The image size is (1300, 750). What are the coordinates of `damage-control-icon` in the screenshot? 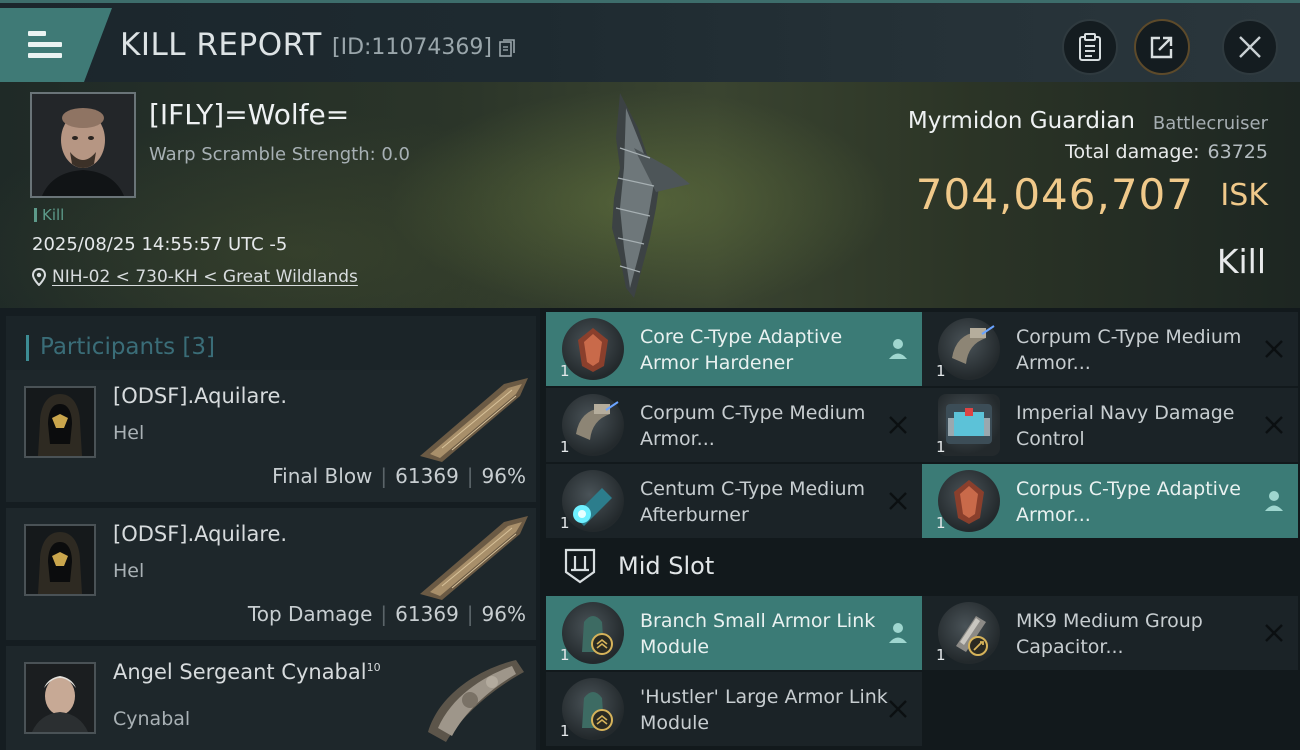 It's located at (969, 425).